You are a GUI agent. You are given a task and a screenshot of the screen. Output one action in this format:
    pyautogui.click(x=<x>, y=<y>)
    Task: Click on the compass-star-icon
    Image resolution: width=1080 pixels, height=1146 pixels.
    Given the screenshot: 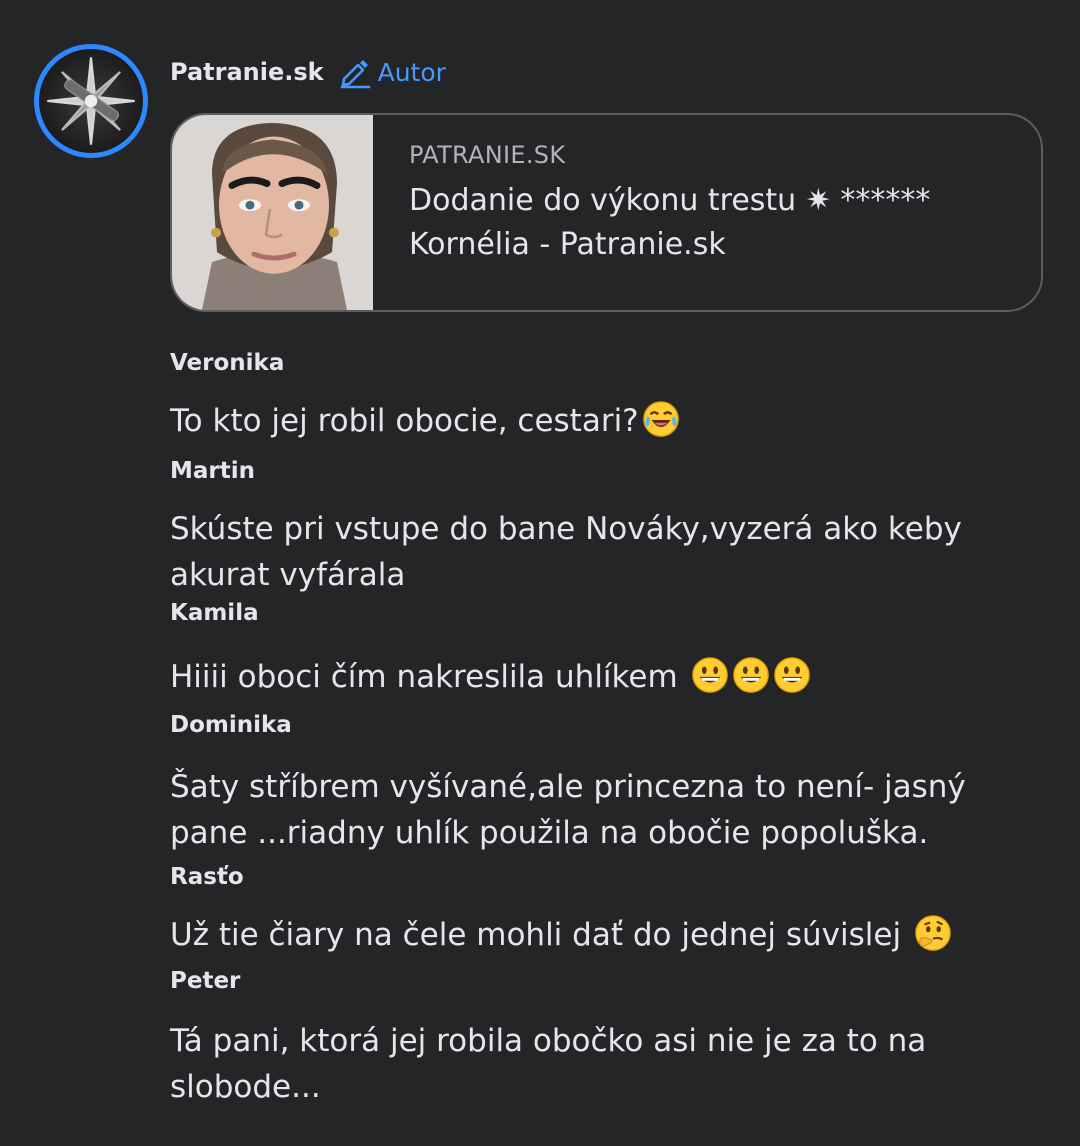 What is the action you would take?
    pyautogui.click(x=91, y=101)
    